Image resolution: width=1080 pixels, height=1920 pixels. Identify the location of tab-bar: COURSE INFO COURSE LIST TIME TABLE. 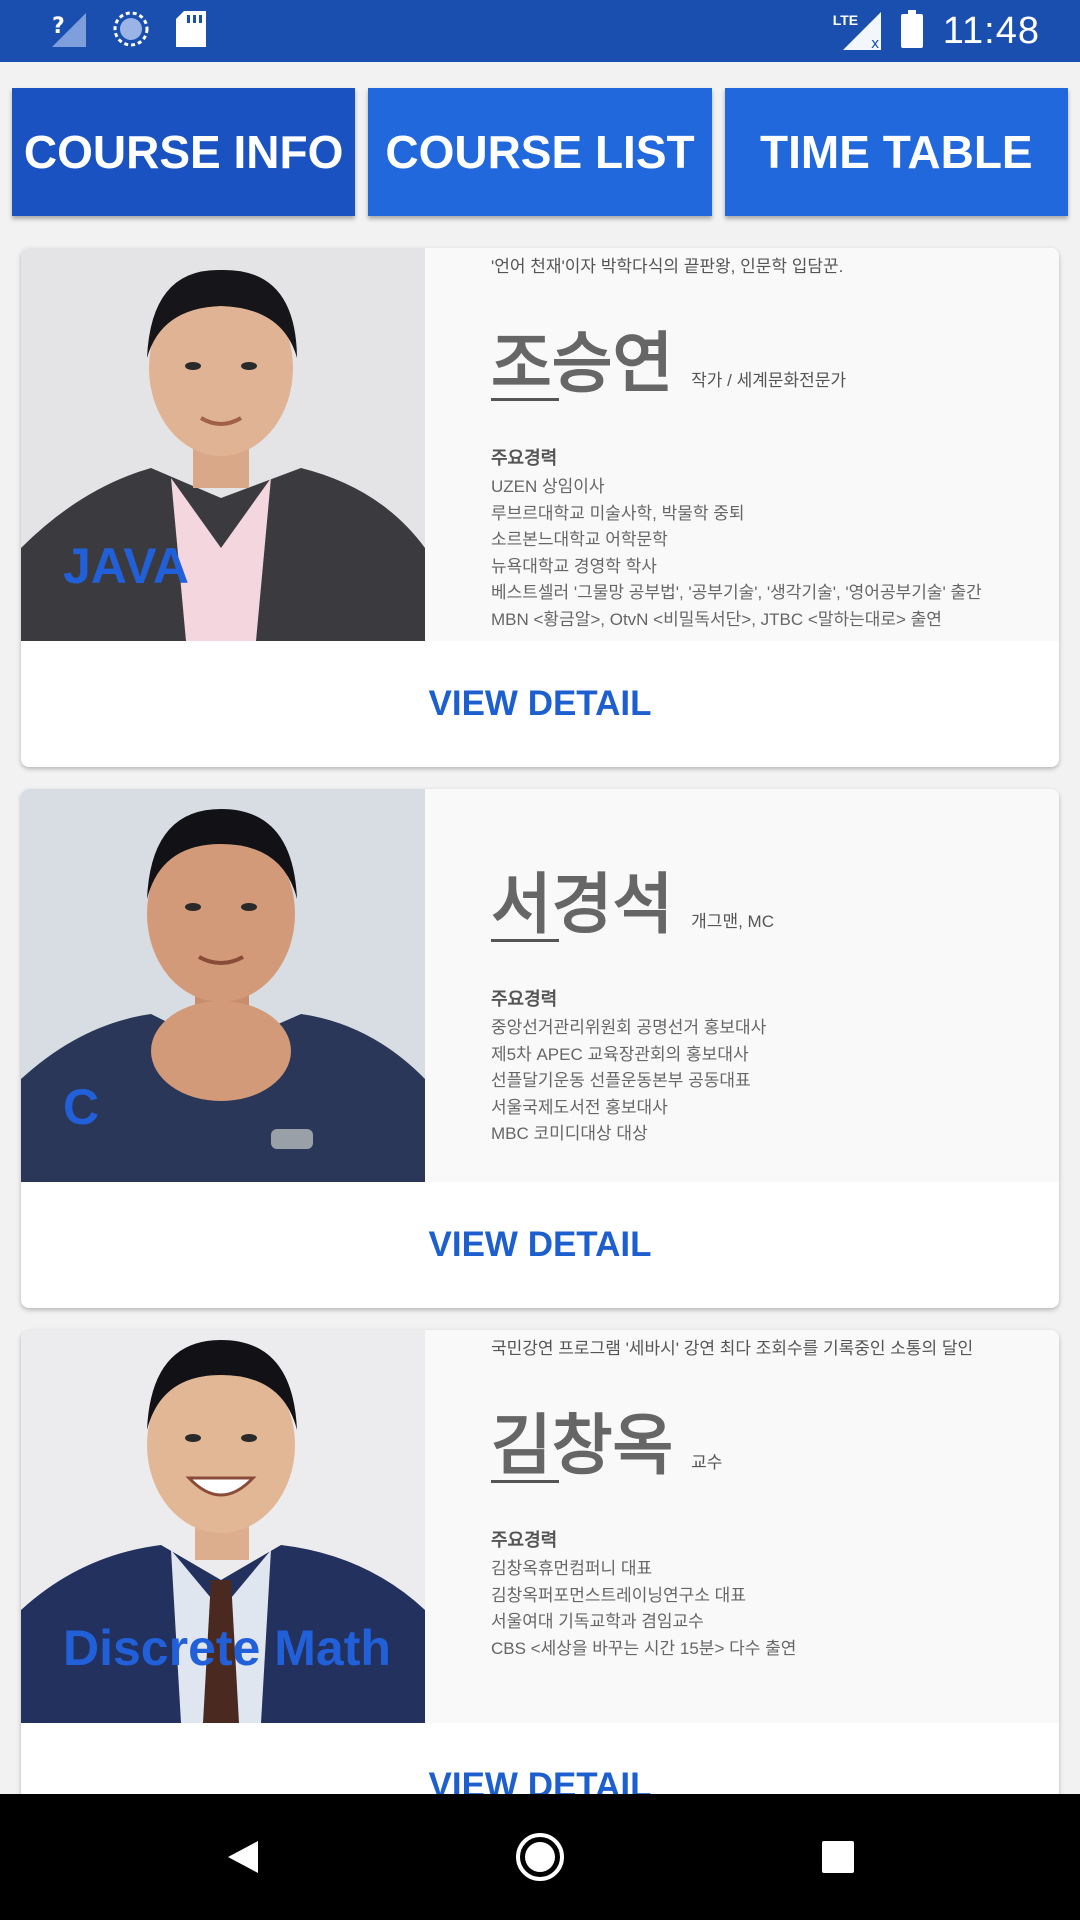
(540, 152).